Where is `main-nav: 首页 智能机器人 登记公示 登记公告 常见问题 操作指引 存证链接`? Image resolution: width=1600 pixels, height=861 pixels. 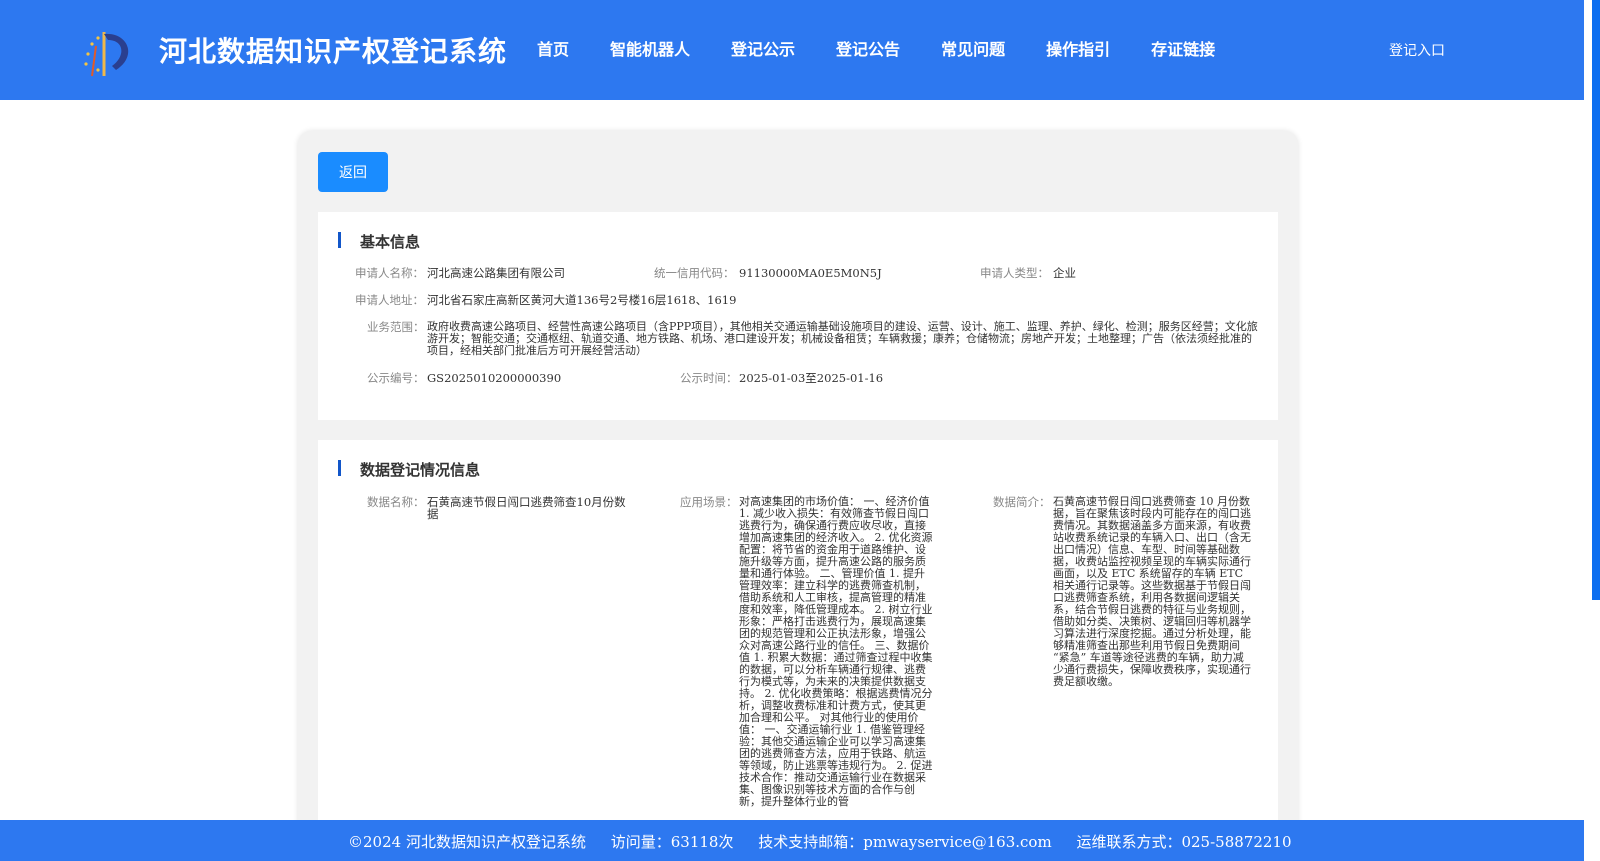 main-nav: 首页 智能机器人 登记公示 登记公告 常见问题 操作指引 存证链接 is located at coordinates (896, 48).